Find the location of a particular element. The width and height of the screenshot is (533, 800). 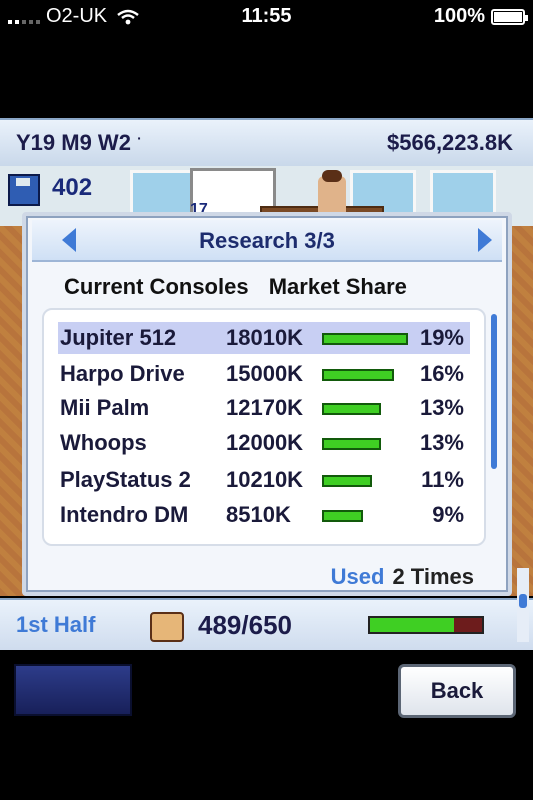

game-date: Y19 M9 W2 · is located at coordinates (79, 143).